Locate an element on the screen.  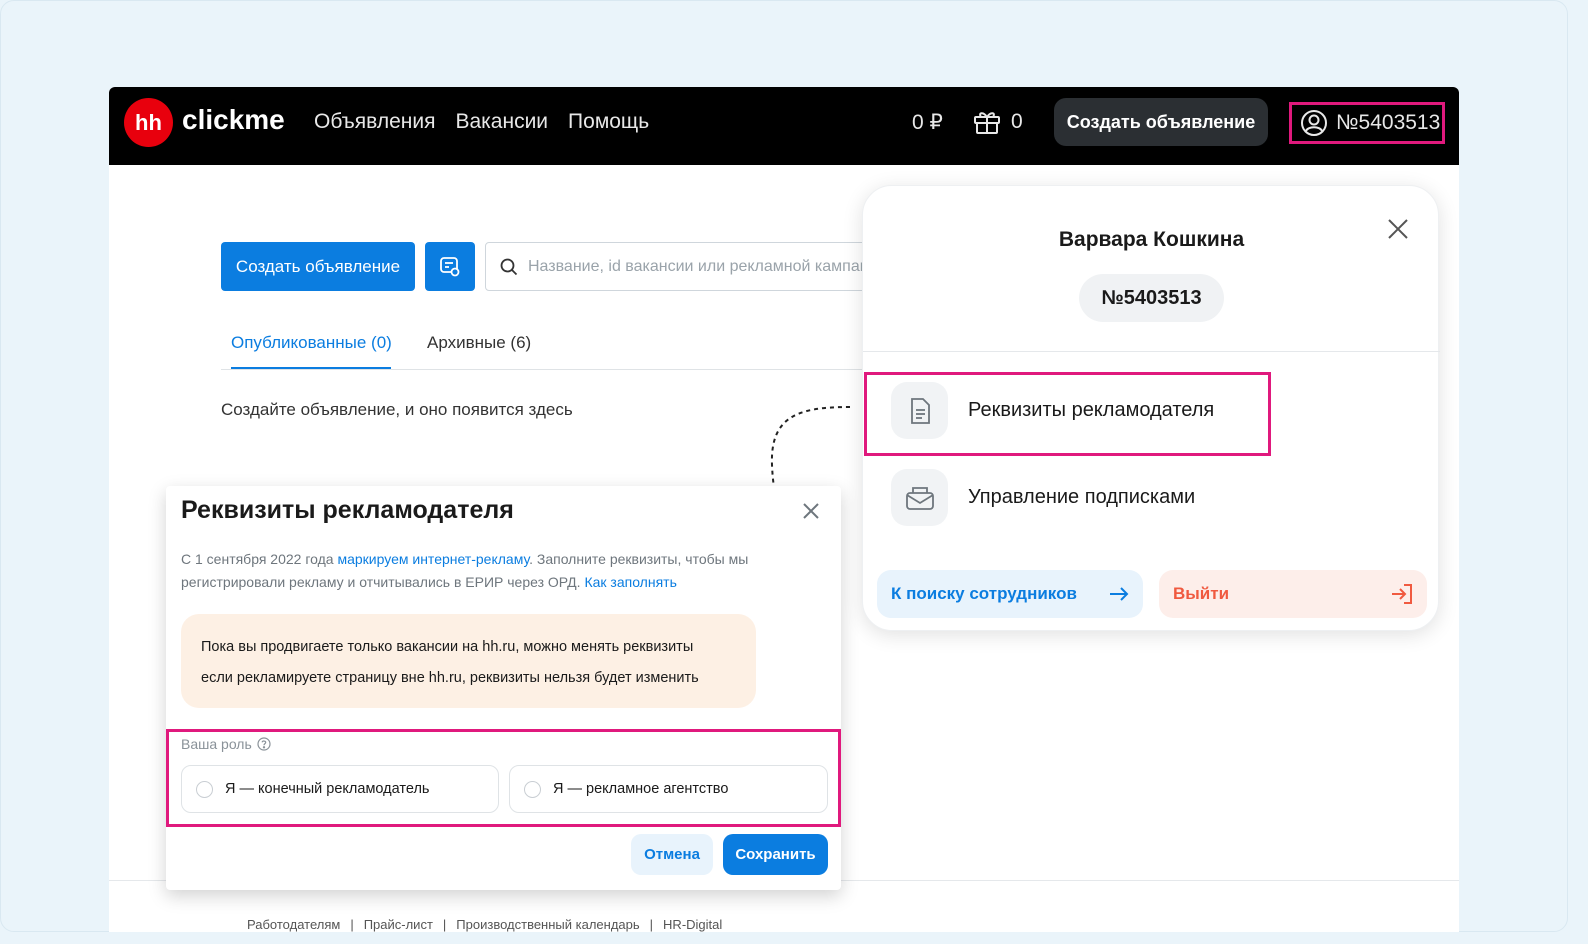
ad-marking-link: маркируем интернет-рекламу is located at coordinates (433, 559).